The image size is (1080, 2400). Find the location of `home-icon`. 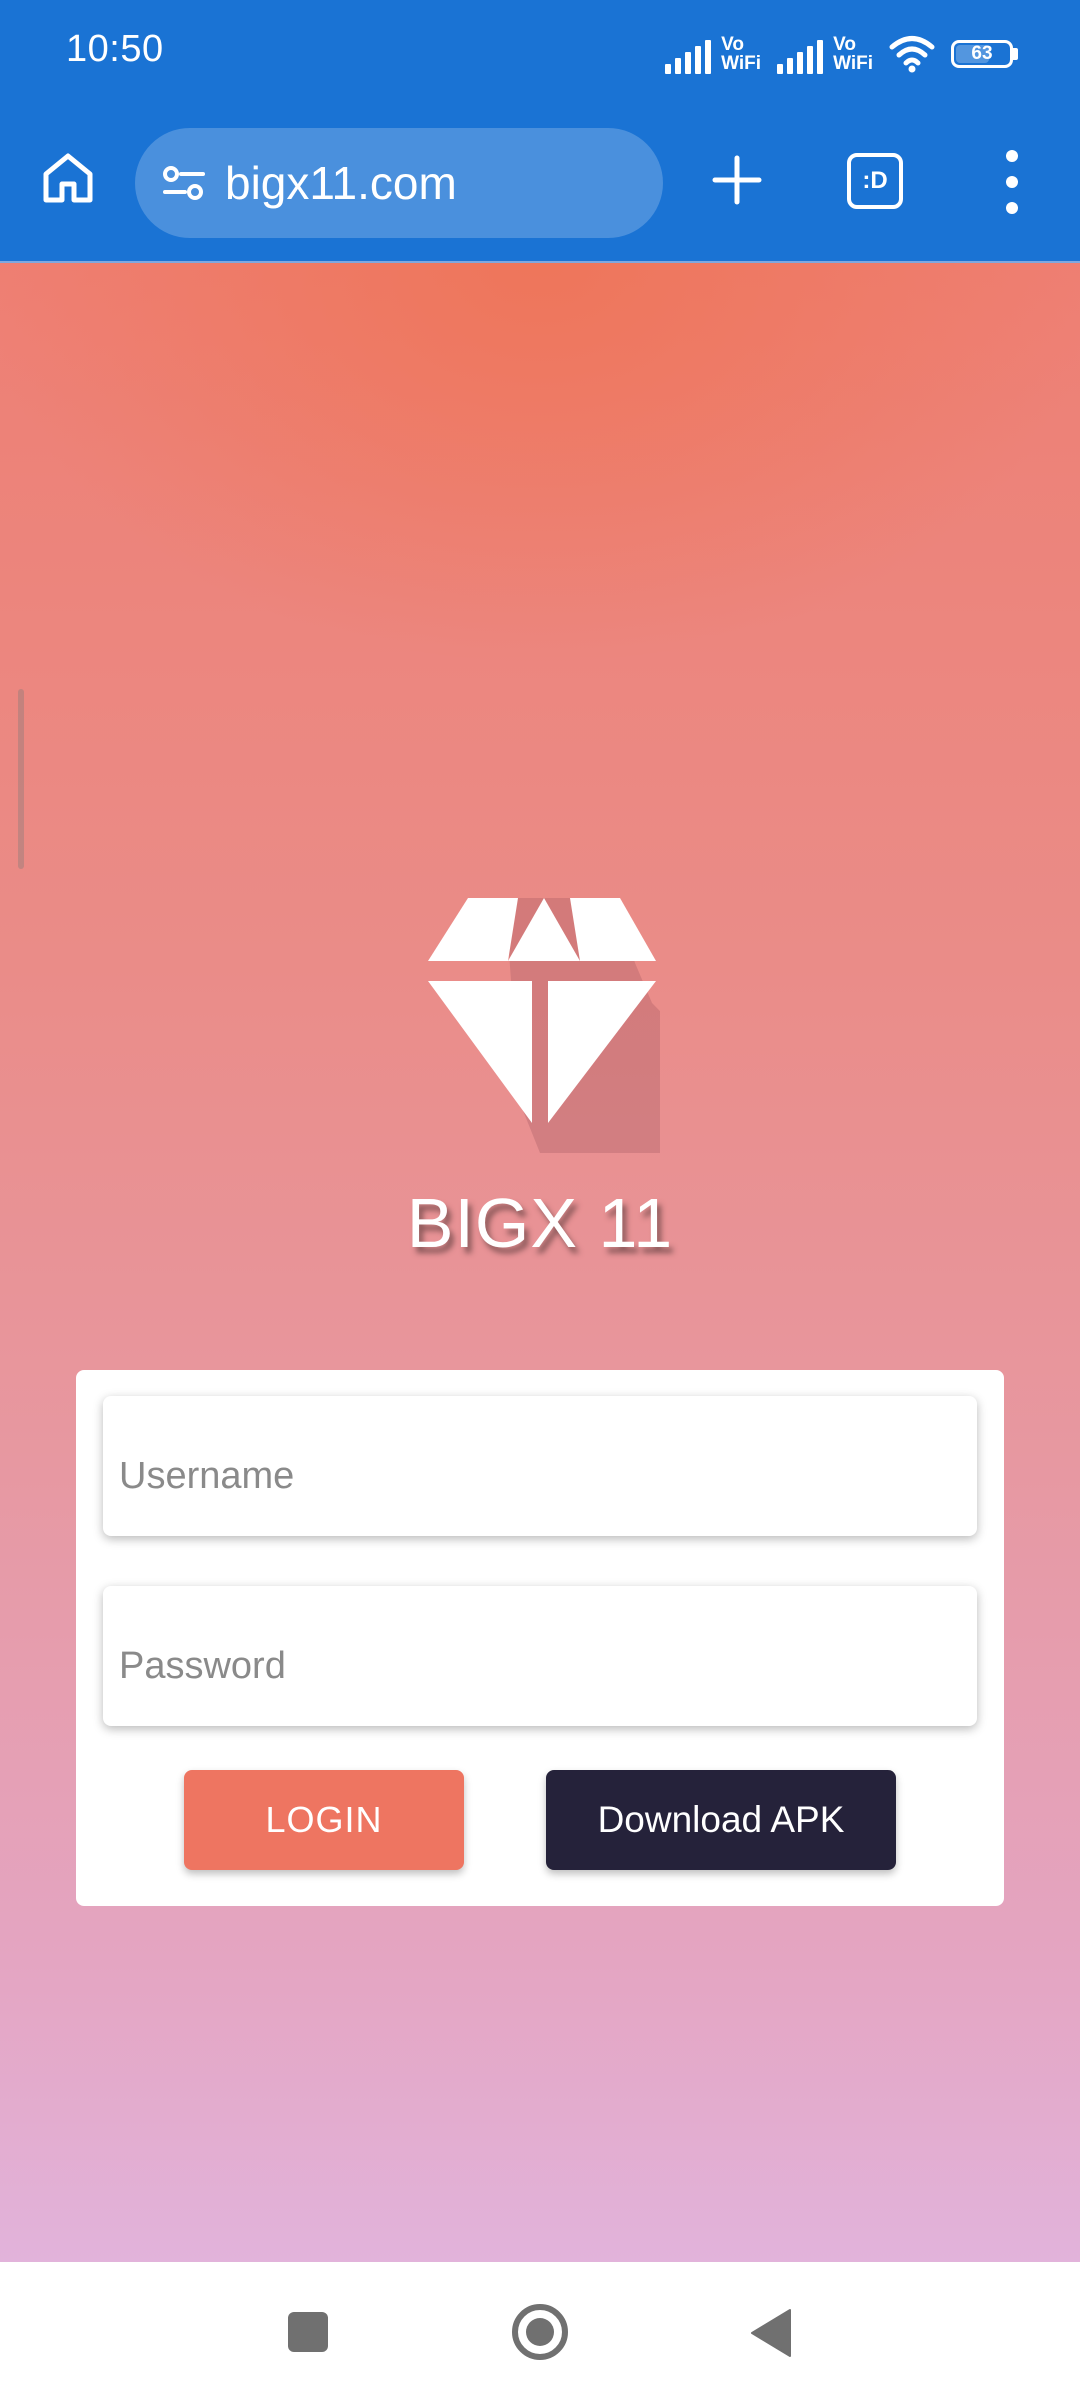

home-icon is located at coordinates (68, 178).